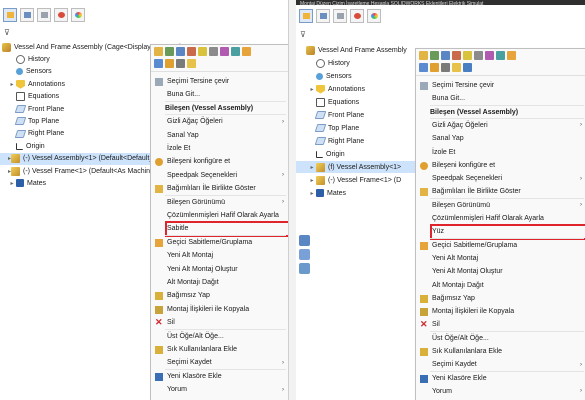  I want to click on tree-item: Sensors, so click(79, 72).